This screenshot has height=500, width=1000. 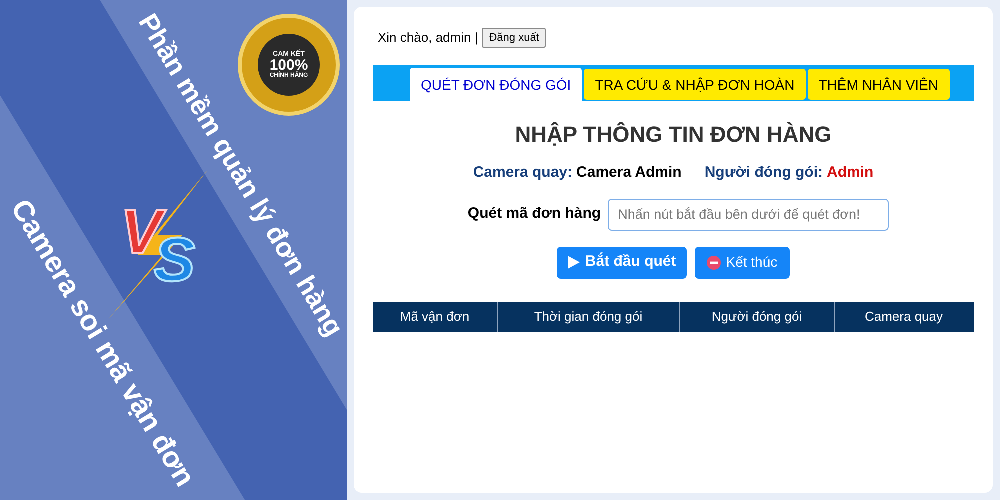 What do you see at coordinates (622, 262) in the screenshot?
I see `start-scan-button: Bắt đầu quét` at bounding box center [622, 262].